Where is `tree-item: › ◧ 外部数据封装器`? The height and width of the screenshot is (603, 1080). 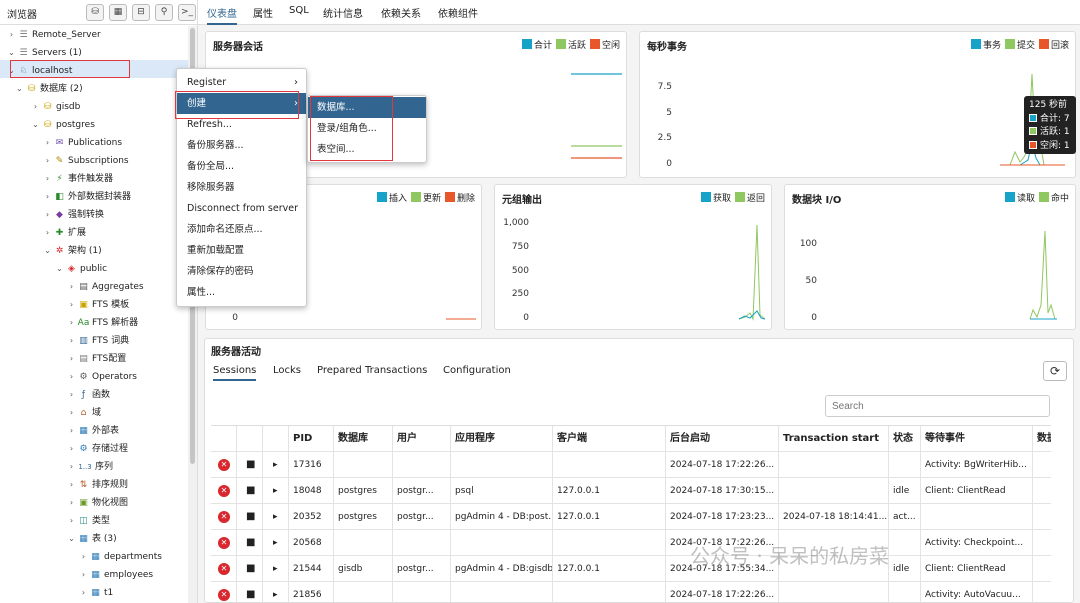 tree-item: › ◧ 外部数据封装器 is located at coordinates (86, 197).